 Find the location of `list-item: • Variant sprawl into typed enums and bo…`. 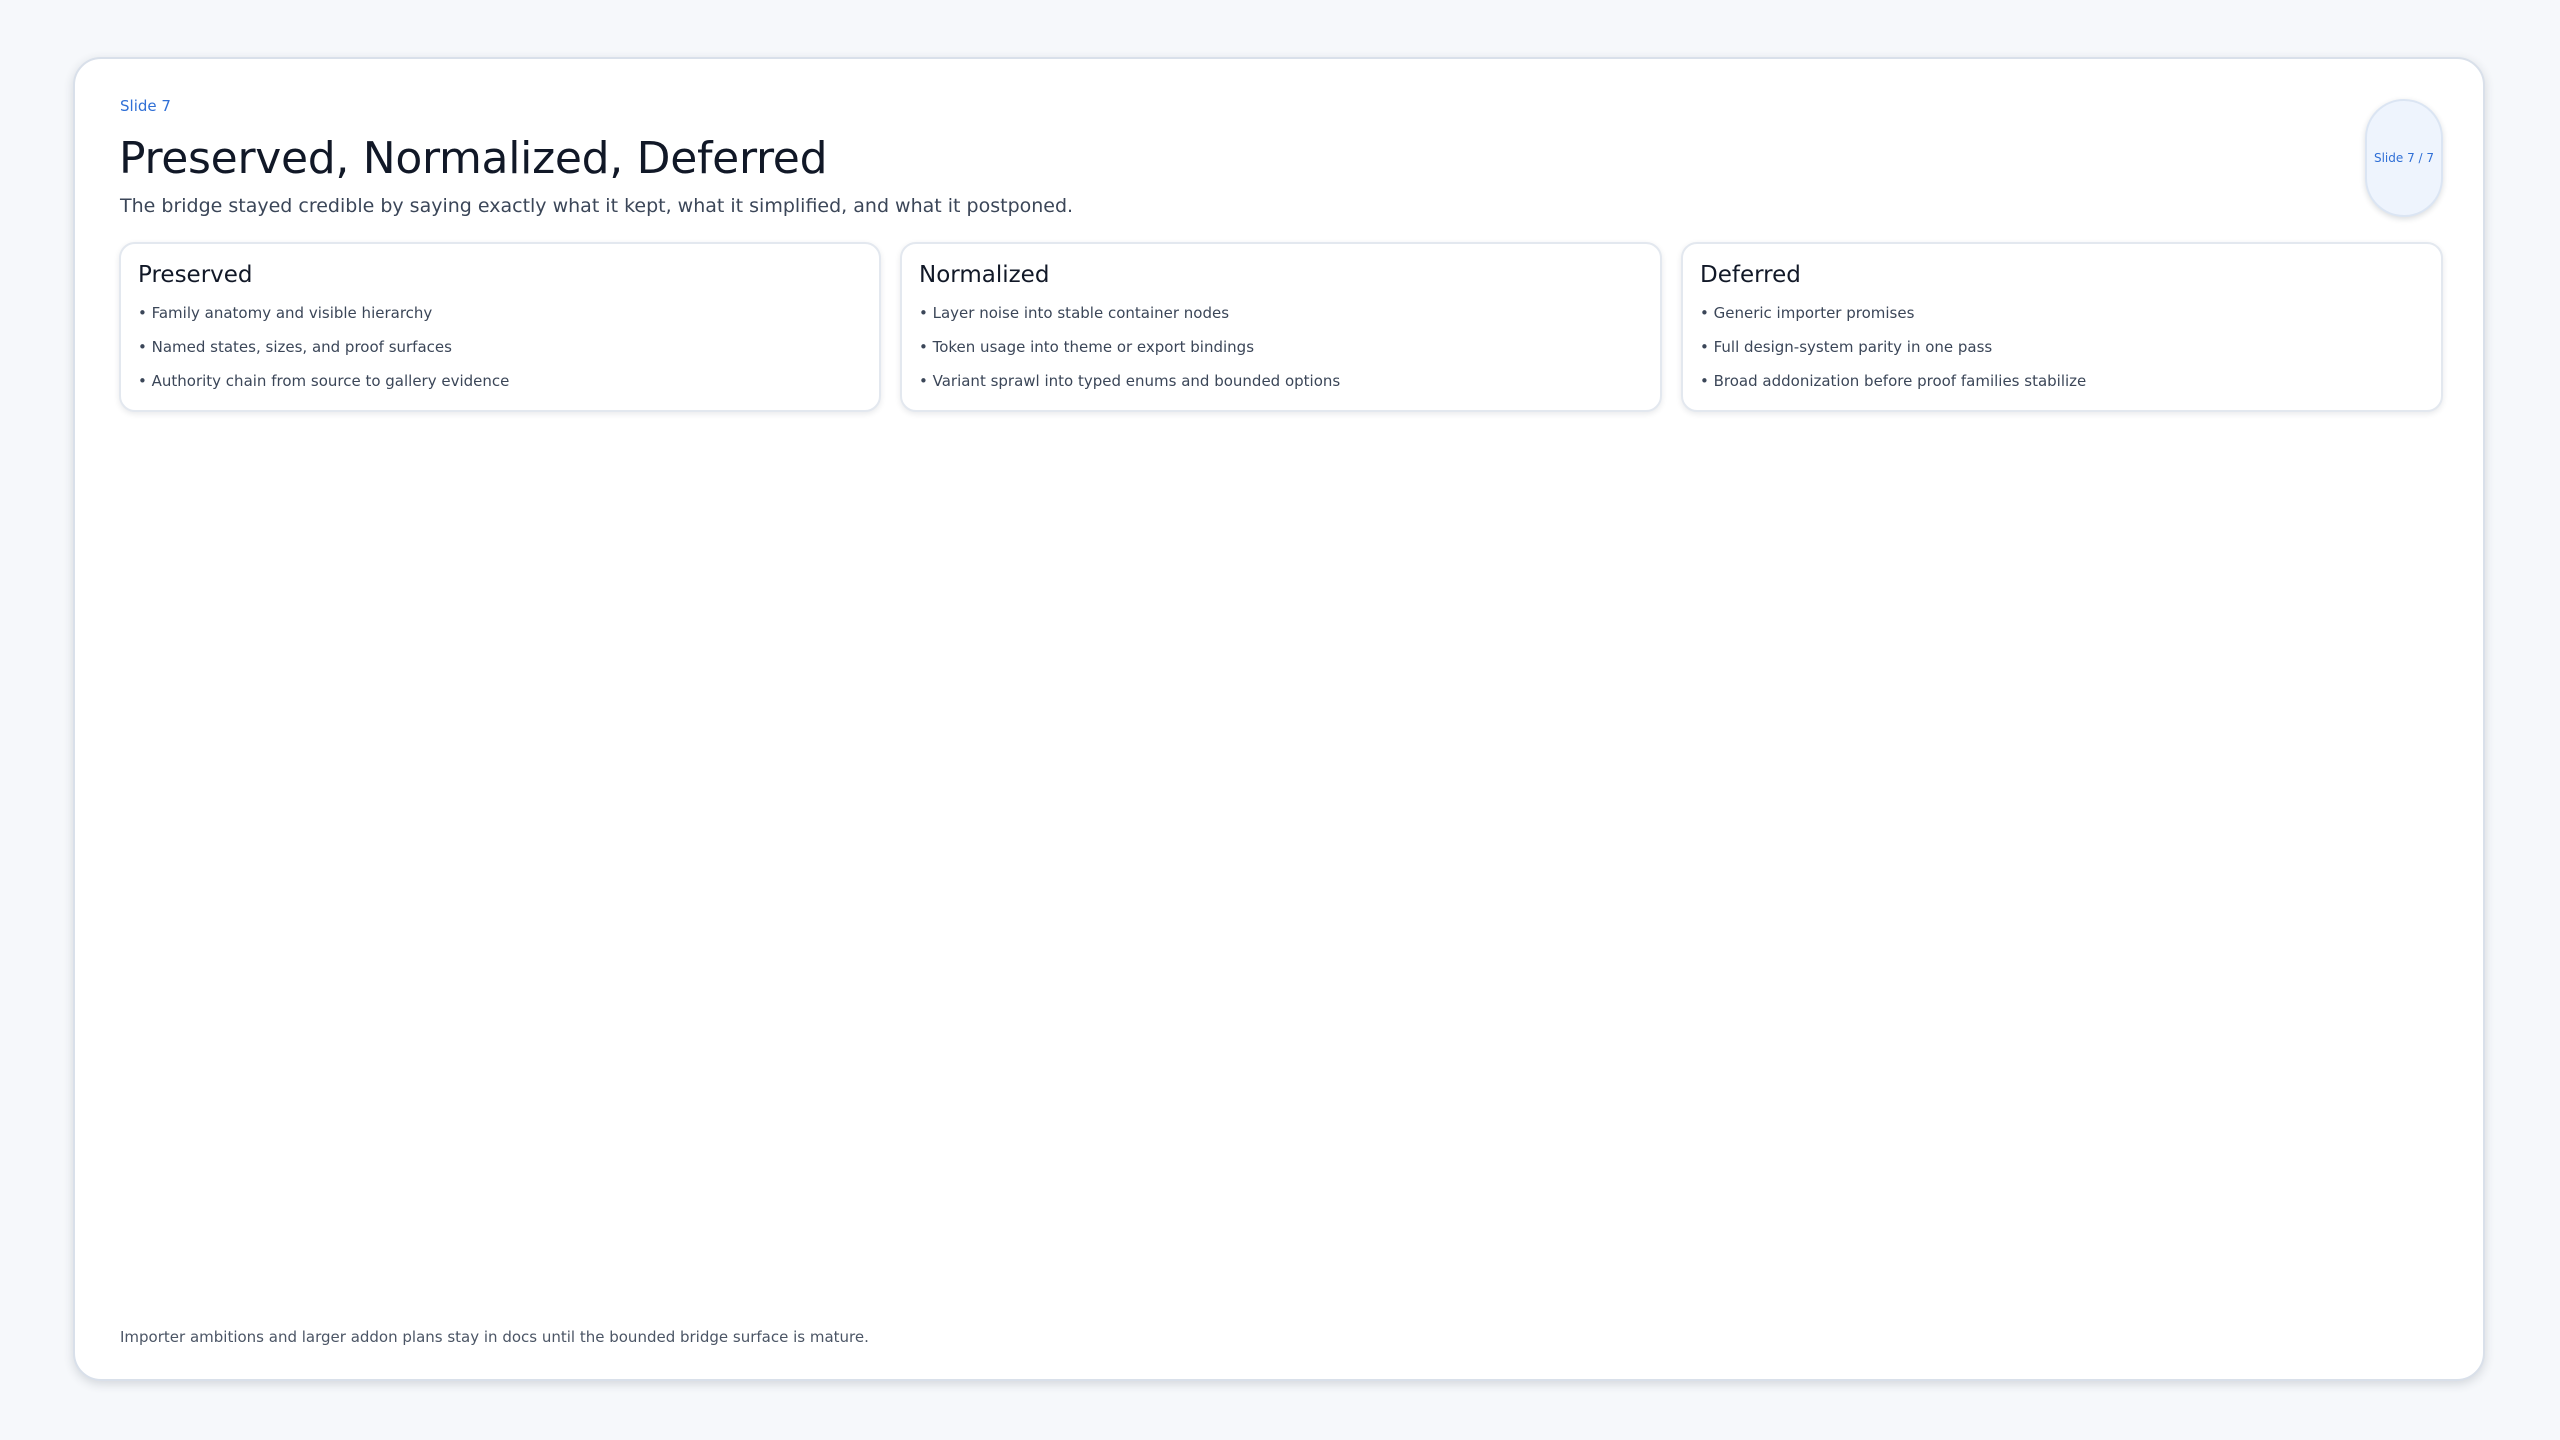

list-item: • Variant sprawl into typed enums and bo… is located at coordinates (1130, 381).